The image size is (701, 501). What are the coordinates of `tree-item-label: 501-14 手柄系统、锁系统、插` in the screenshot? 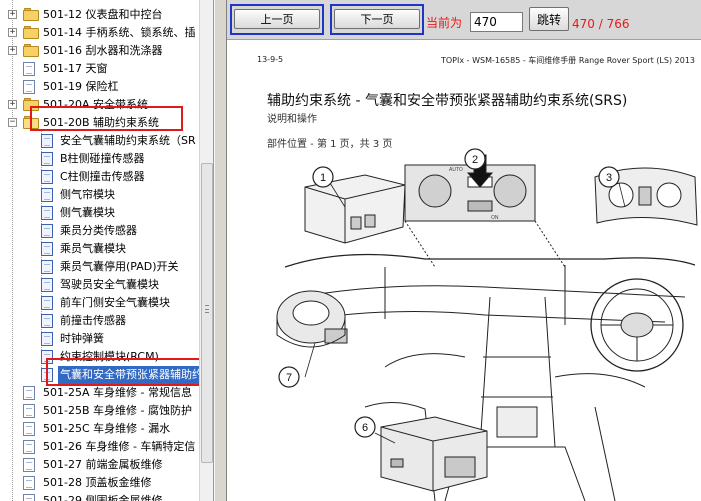 It's located at (119, 32).